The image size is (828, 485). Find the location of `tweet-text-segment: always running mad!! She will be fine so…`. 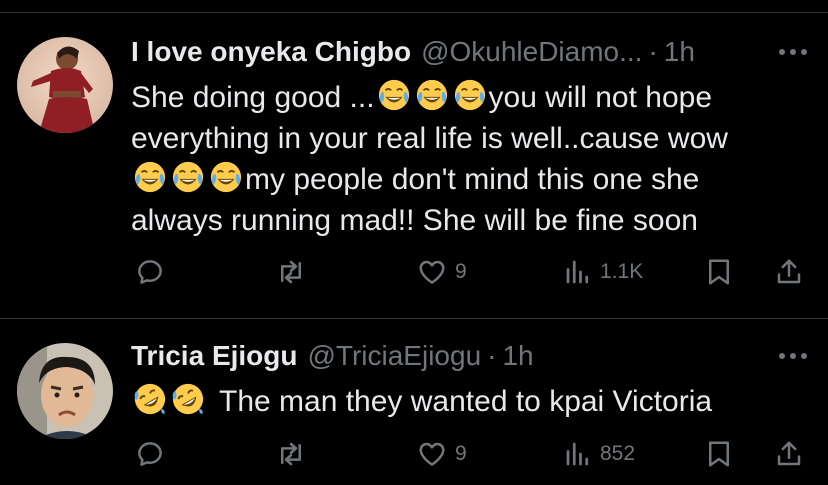

tweet-text-segment: always running mad!! She will be fine so… is located at coordinates (414, 220).